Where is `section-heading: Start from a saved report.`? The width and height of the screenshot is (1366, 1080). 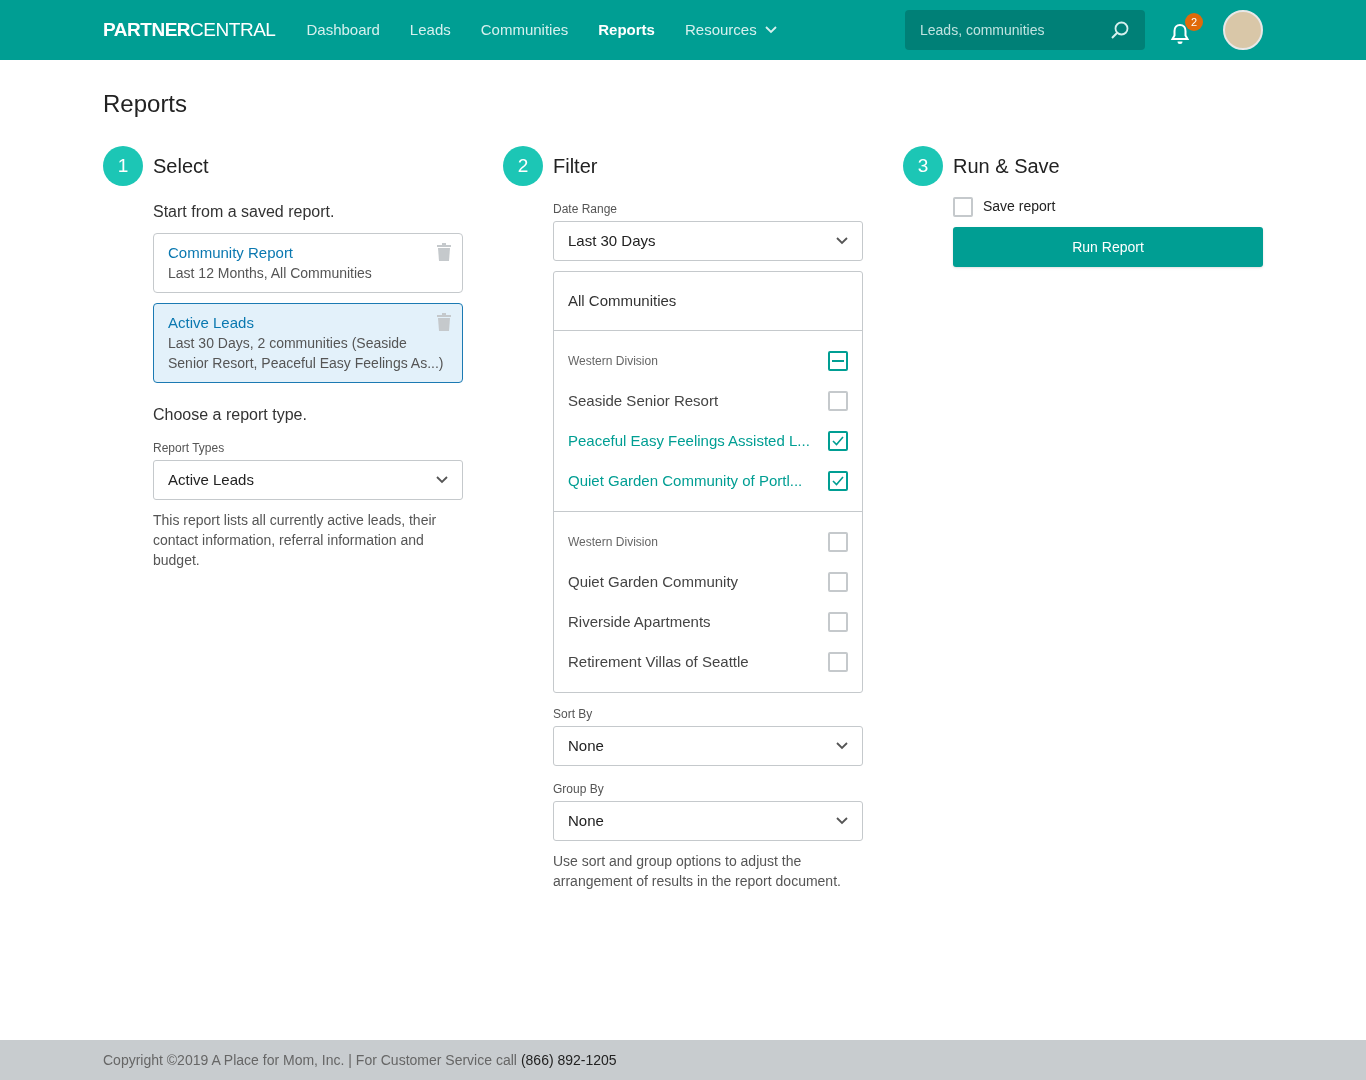 section-heading: Start from a saved report. is located at coordinates (244, 212).